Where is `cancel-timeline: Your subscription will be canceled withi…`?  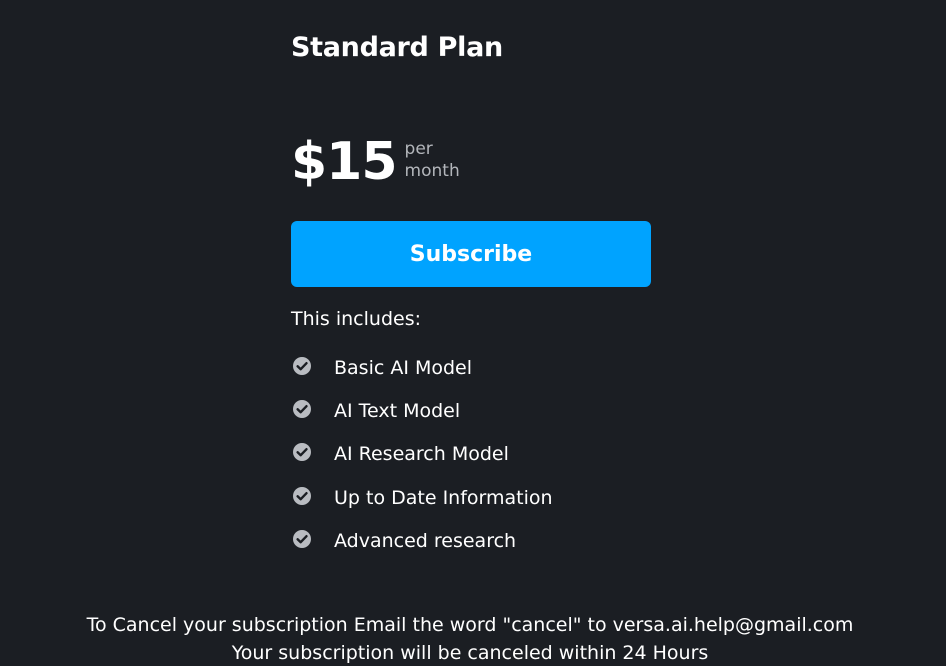 cancel-timeline: Your subscription will be canceled withi… is located at coordinates (470, 653).